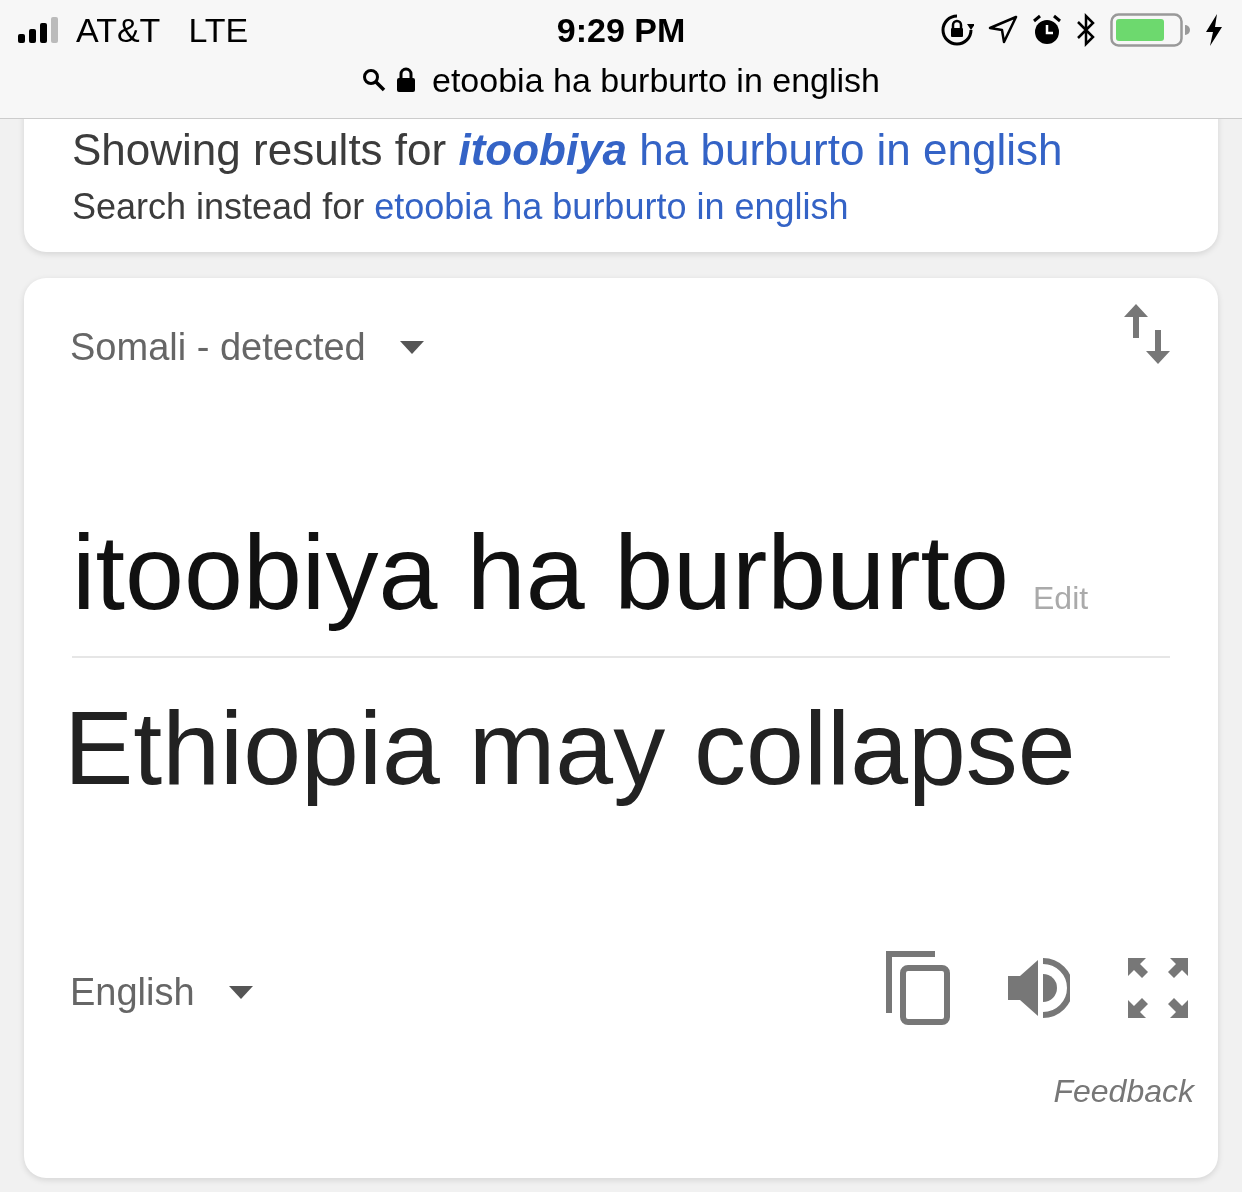 This screenshot has width=1242, height=1192. What do you see at coordinates (218, 30) in the screenshot?
I see `network-type: LTE` at bounding box center [218, 30].